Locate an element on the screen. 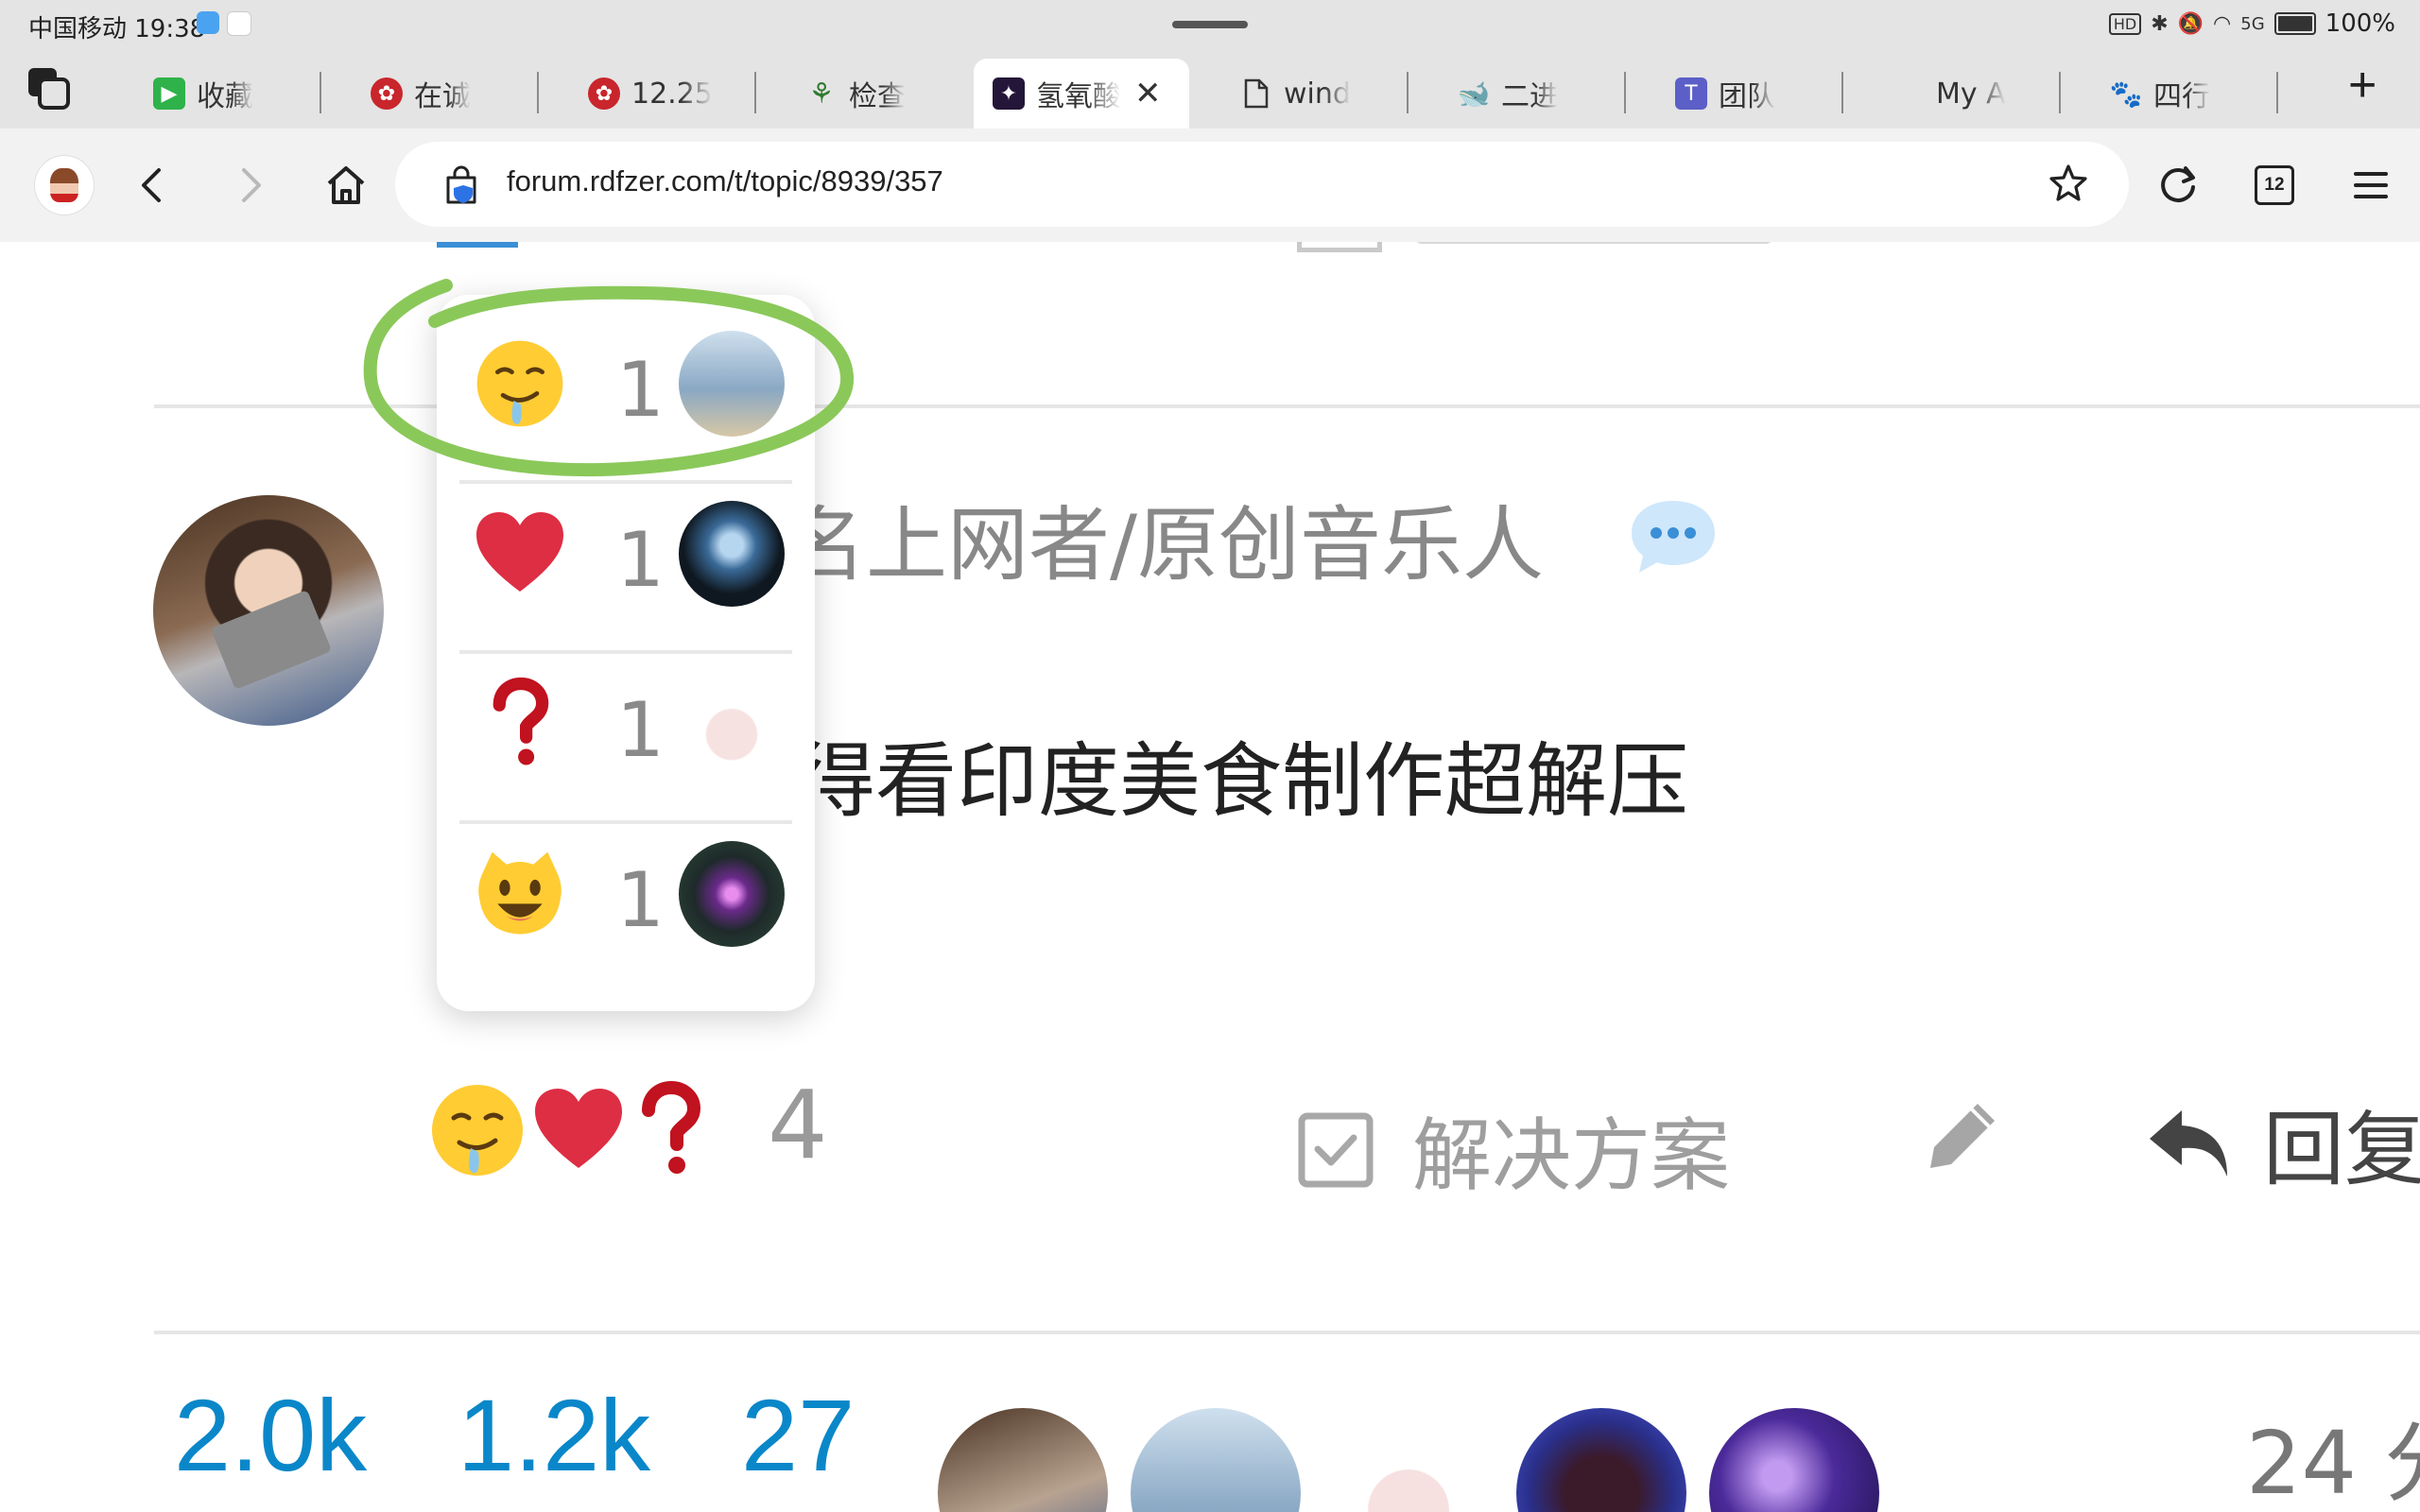 Image resolution: width=2420 pixels, height=1512 pixels. battery-icon is located at coordinates (2294, 23).